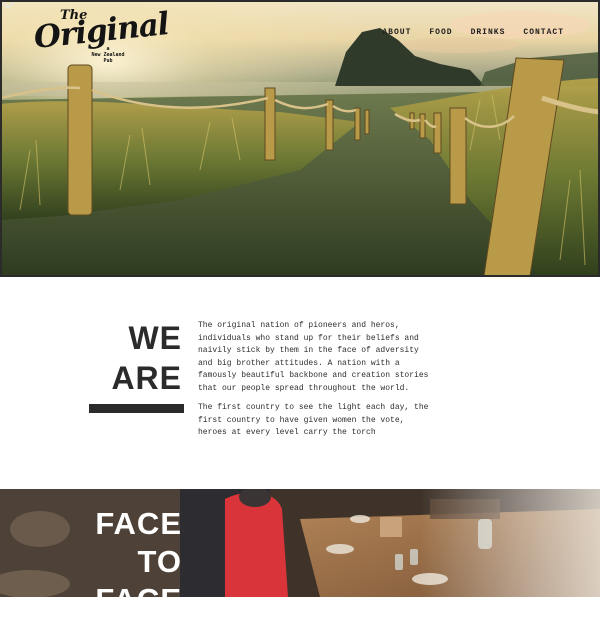 Image resolution: width=600 pixels, height=619 pixels. I want to click on nav-link-drinks: DRINKS, so click(488, 32).